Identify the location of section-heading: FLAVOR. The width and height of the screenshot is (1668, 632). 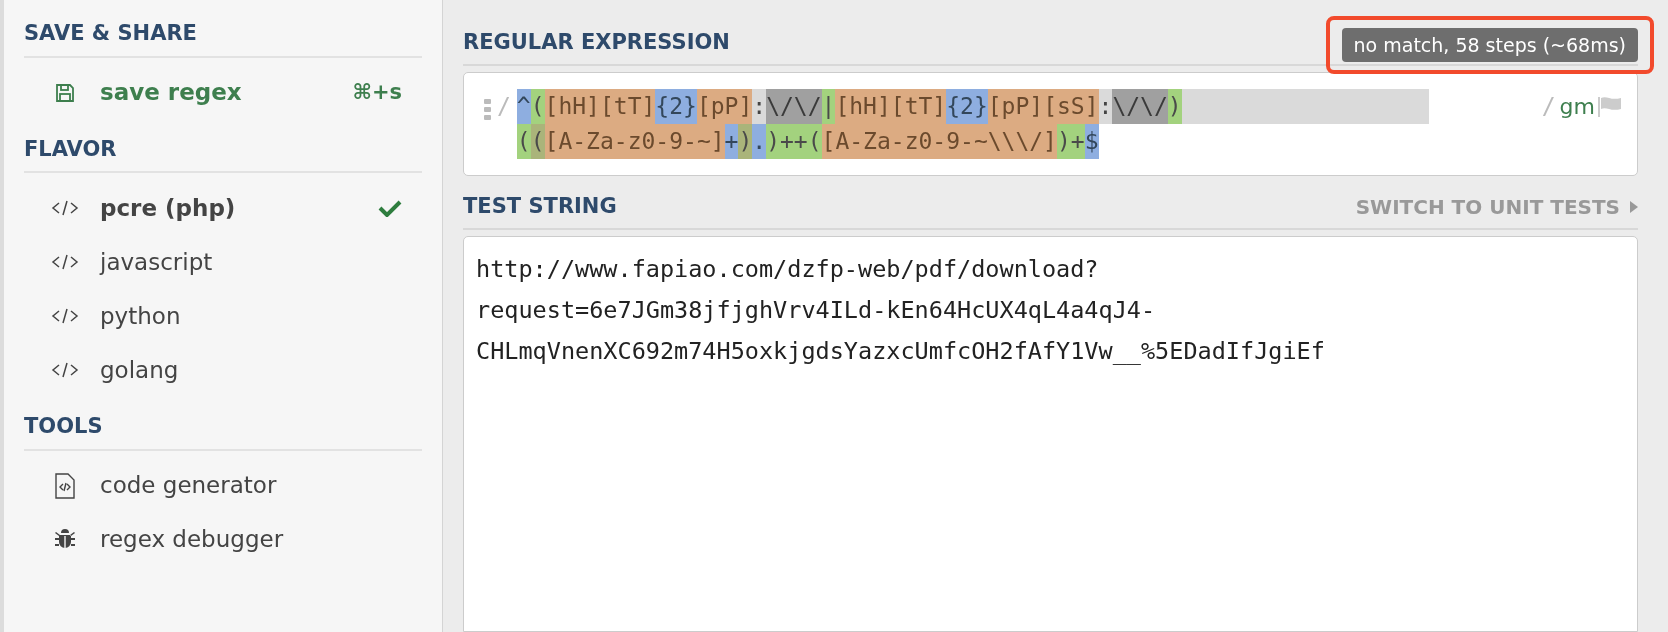
(70, 148).